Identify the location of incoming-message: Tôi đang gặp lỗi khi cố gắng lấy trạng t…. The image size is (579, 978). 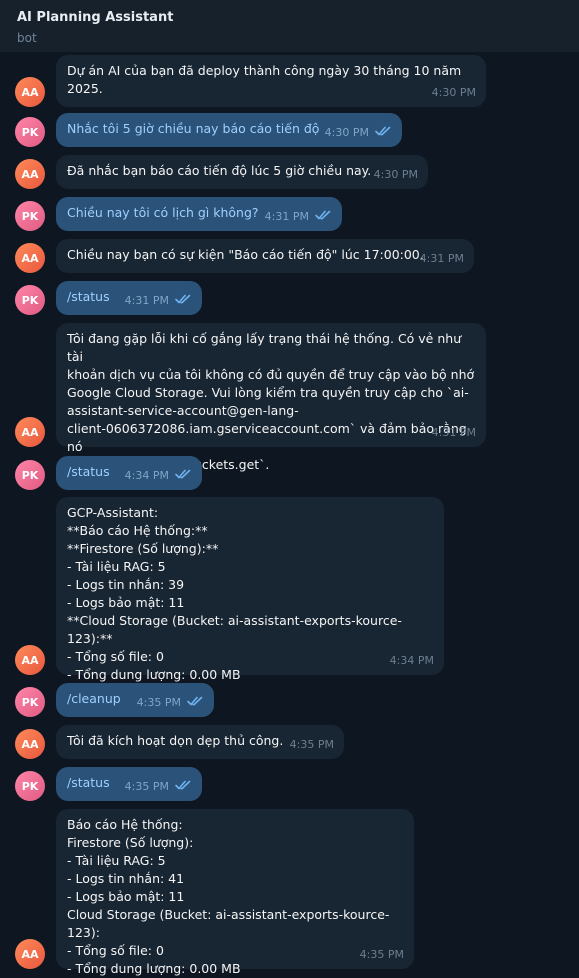
(271, 397).